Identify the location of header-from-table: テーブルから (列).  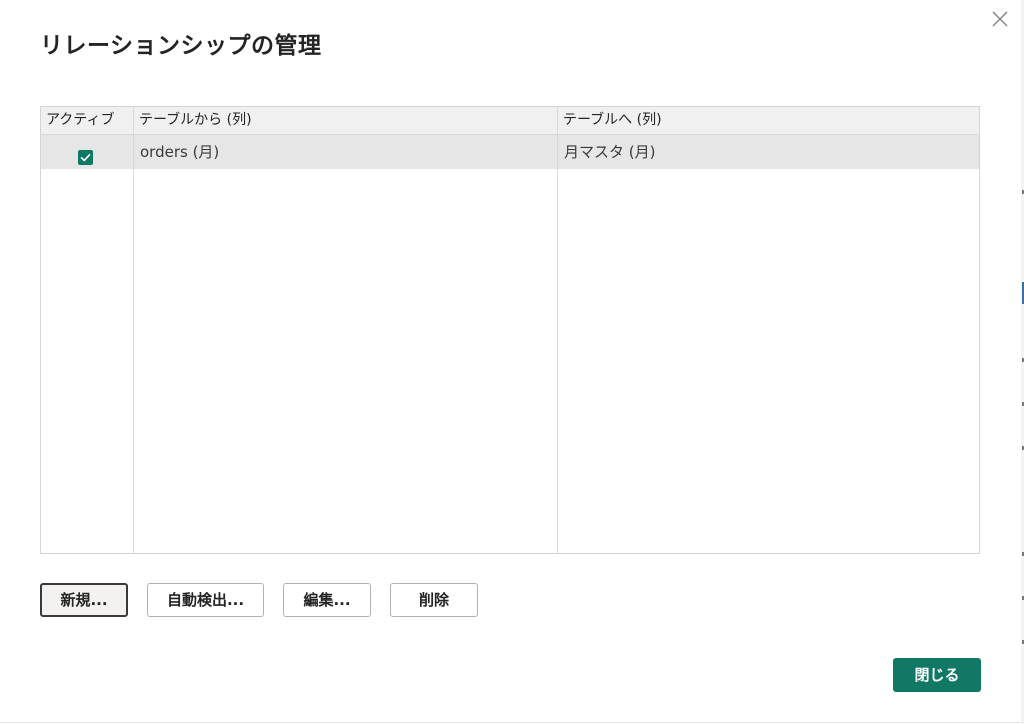
(345, 120).